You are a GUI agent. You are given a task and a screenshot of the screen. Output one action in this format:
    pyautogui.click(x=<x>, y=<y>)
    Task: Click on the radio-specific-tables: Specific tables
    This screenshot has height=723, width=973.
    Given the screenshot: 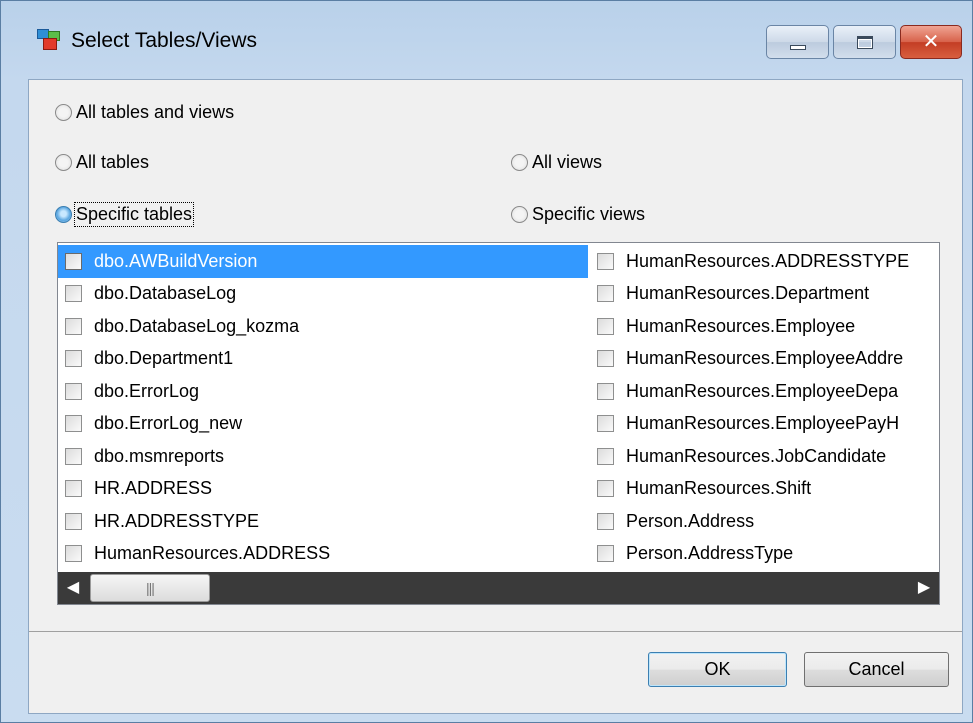 What is the action you would take?
    pyautogui.click(x=125, y=214)
    